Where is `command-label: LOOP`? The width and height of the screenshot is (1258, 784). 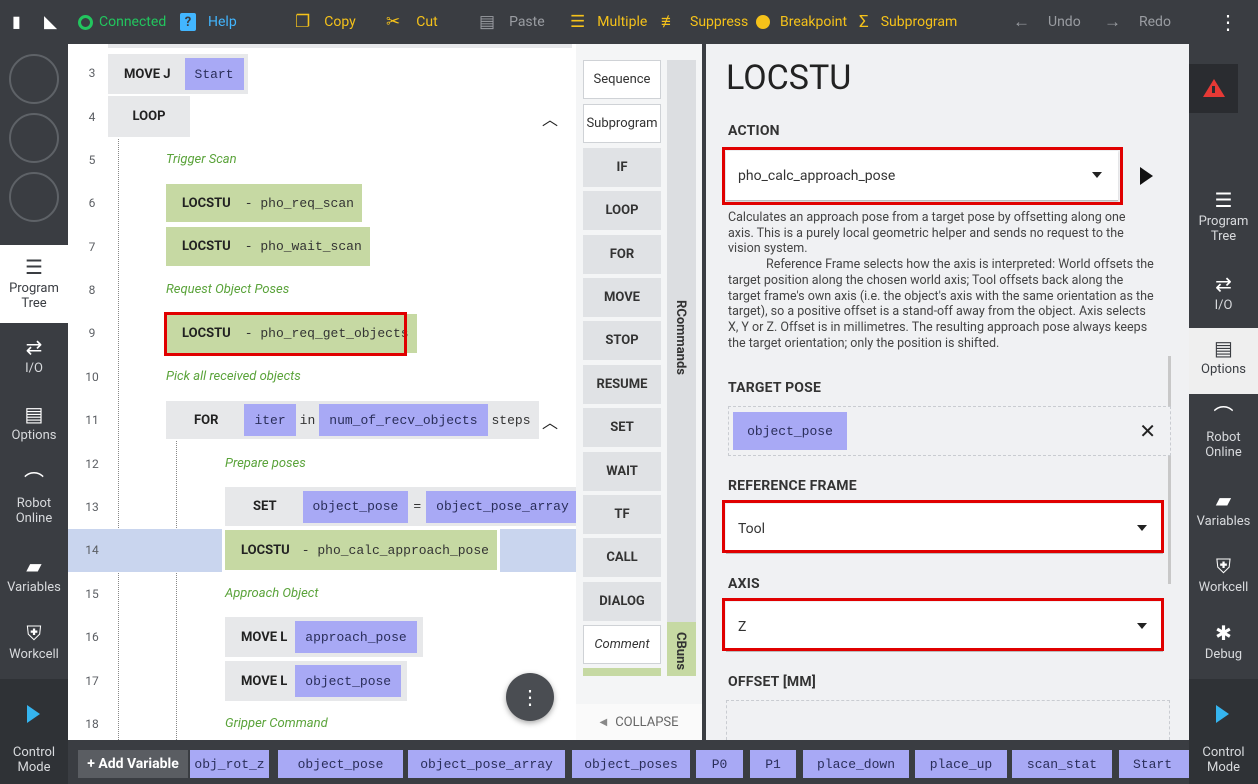 command-label: LOOP is located at coordinates (149, 116).